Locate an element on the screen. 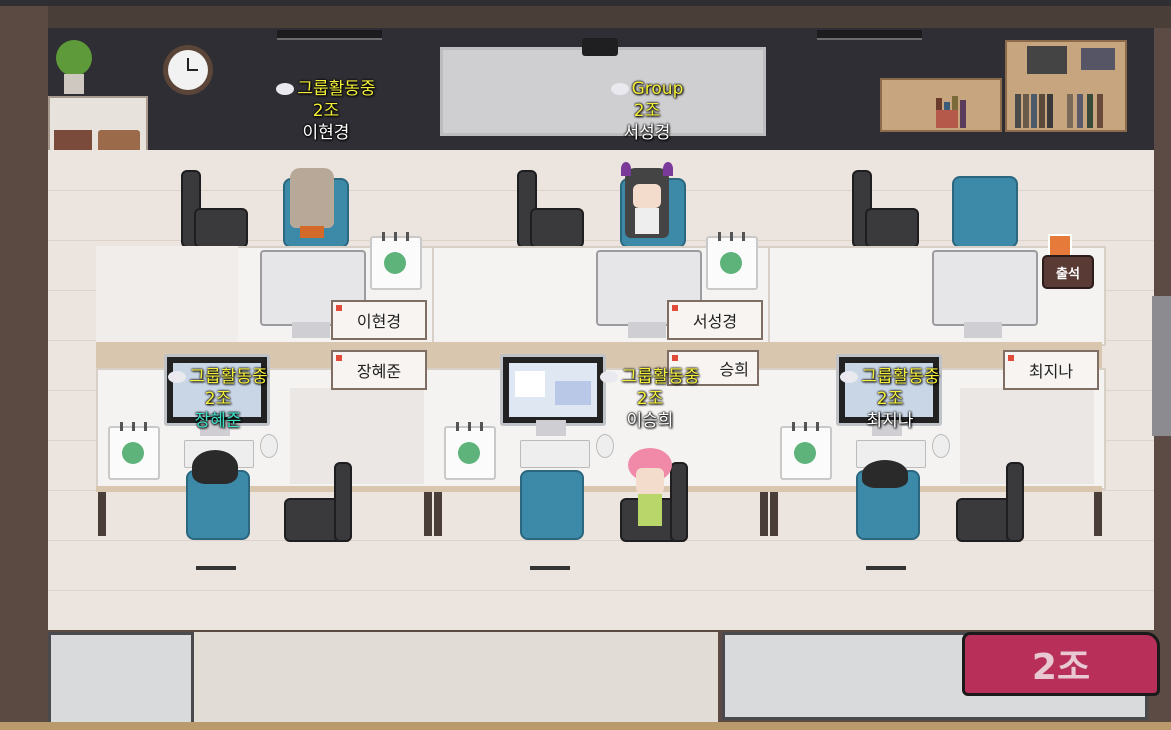 The width and height of the screenshot is (1171, 730). avatar-choi-jina is located at coordinates (885, 474).